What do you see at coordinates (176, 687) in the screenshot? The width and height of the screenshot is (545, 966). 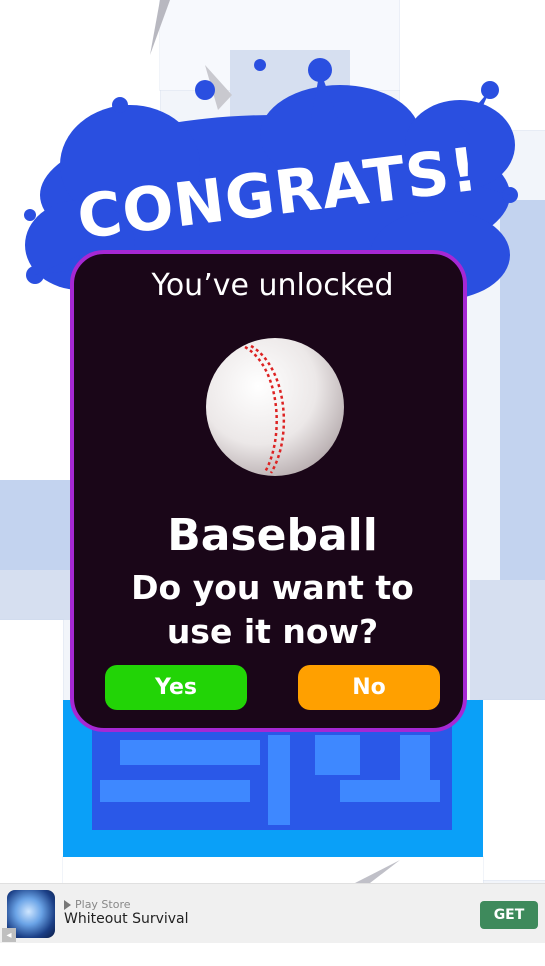 I see `yes-button: Yes` at bounding box center [176, 687].